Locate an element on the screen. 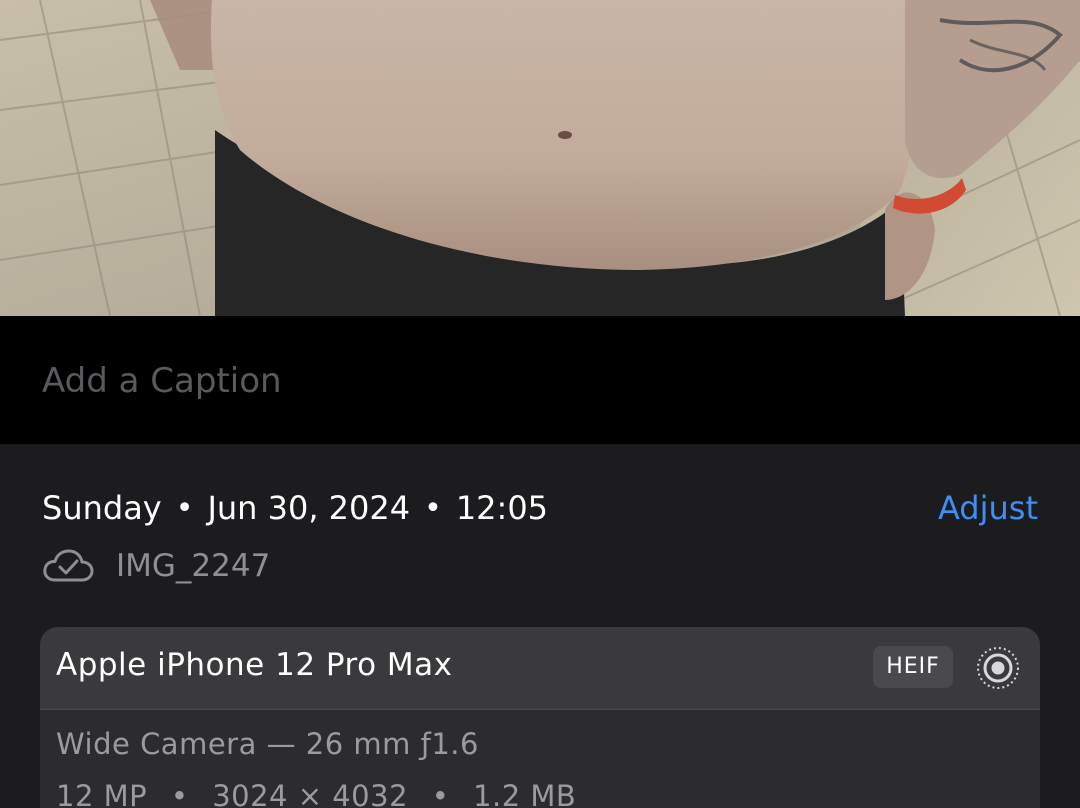 This screenshot has height=808, width=1080. live-photo-icon is located at coordinates (998, 668).